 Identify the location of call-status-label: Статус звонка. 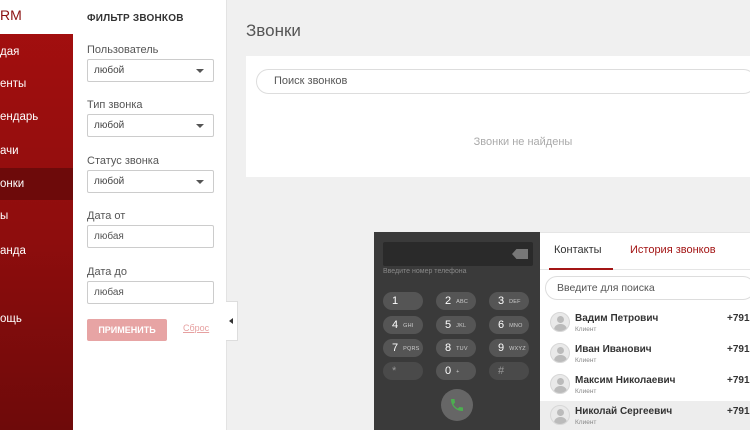
(123, 161).